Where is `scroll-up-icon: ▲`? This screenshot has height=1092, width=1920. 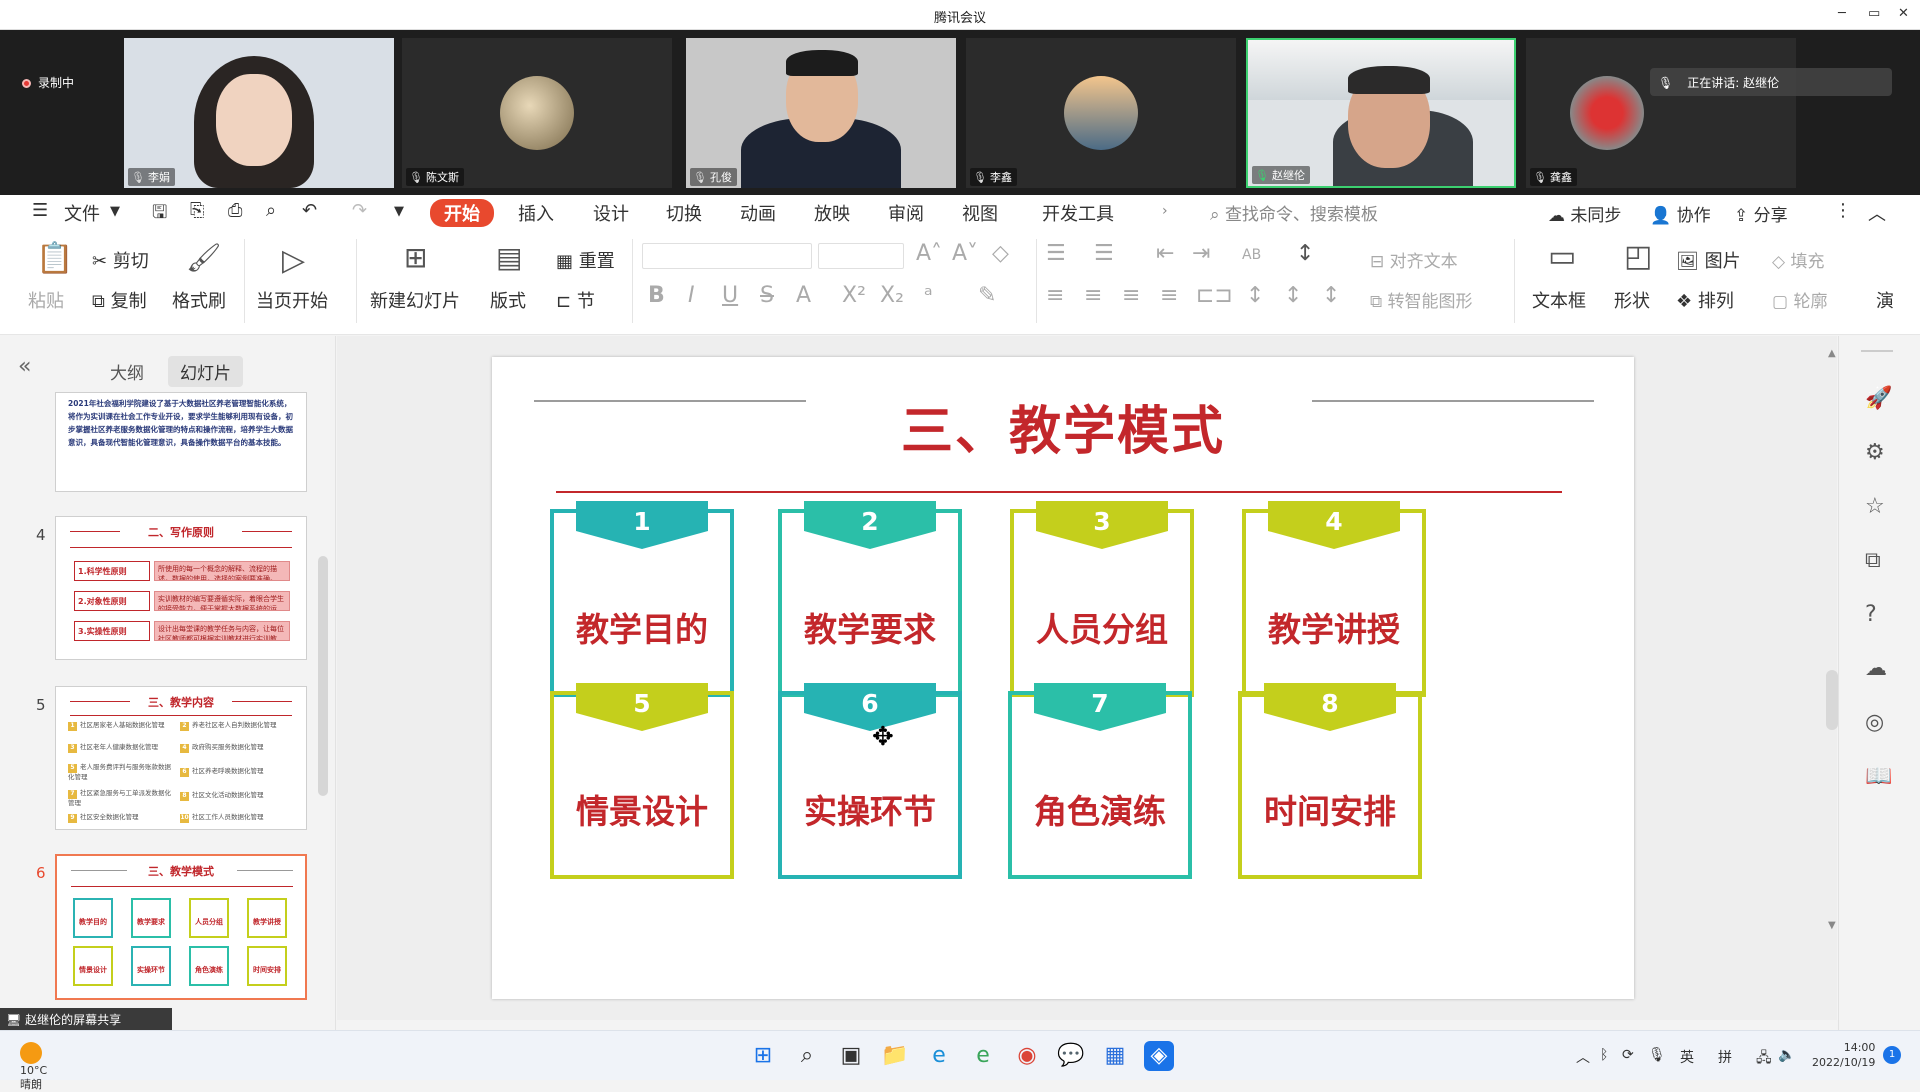
scroll-up-icon: ▲ is located at coordinates (1832, 353).